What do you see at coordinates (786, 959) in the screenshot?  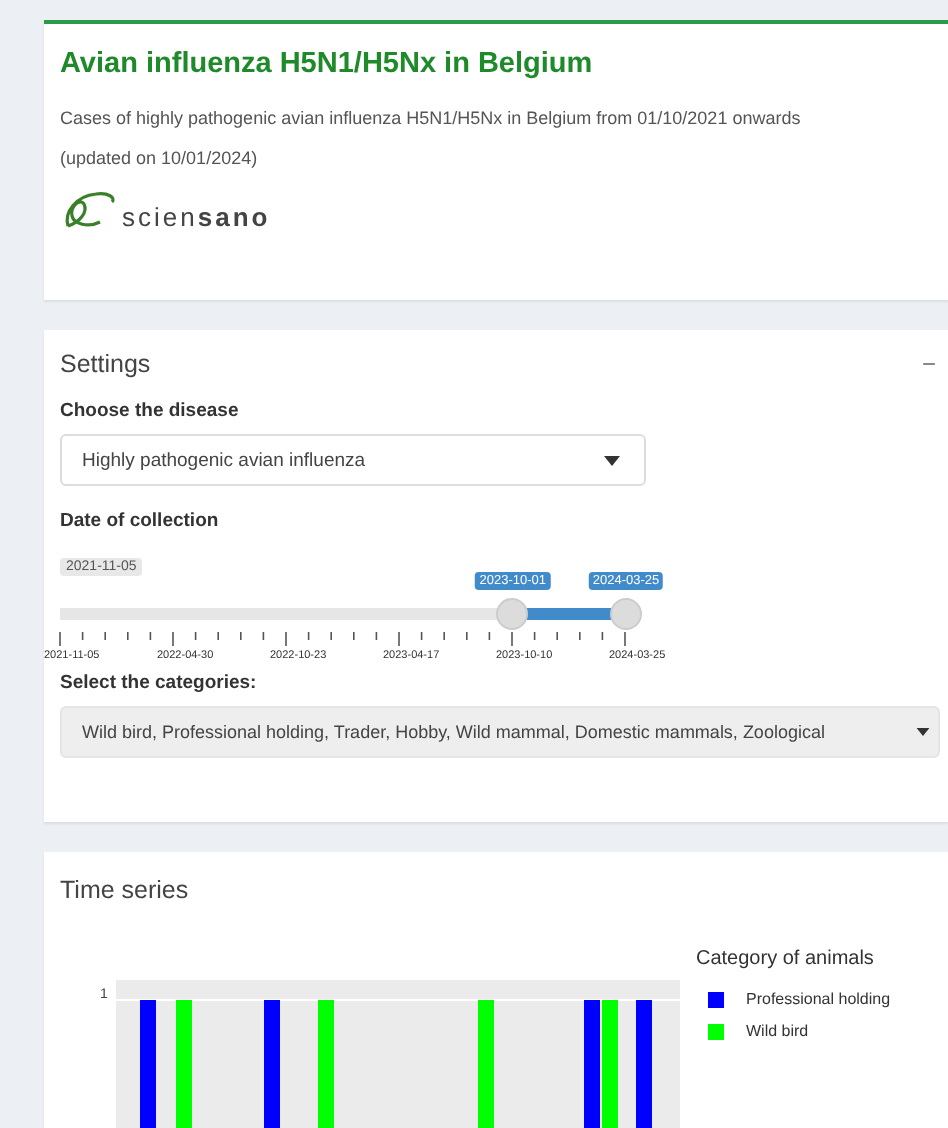 I see `legend-title: Category of animals` at bounding box center [786, 959].